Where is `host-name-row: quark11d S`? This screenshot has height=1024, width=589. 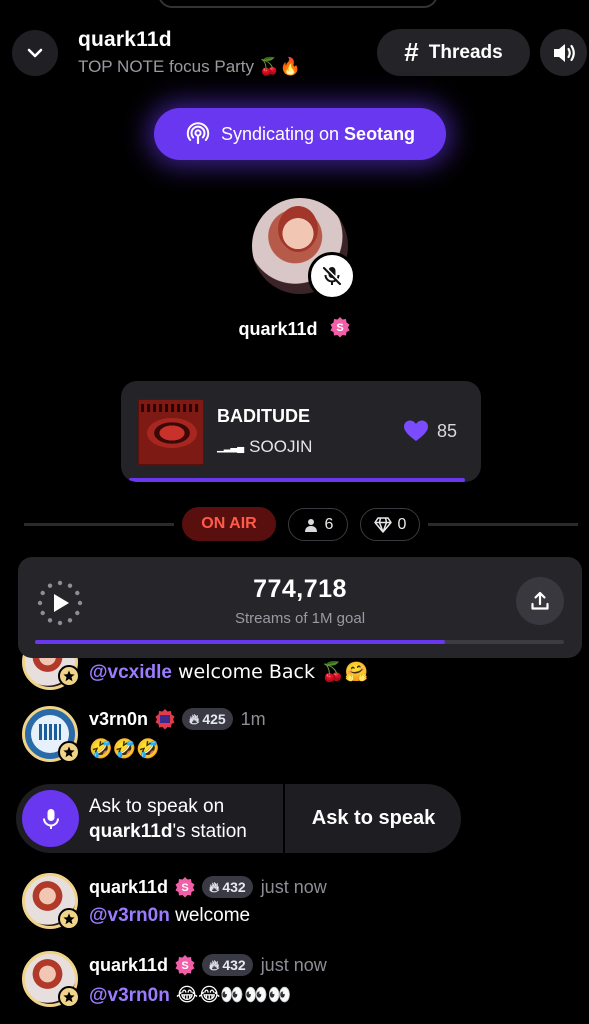 host-name-row: quark11d S is located at coordinates (294, 328).